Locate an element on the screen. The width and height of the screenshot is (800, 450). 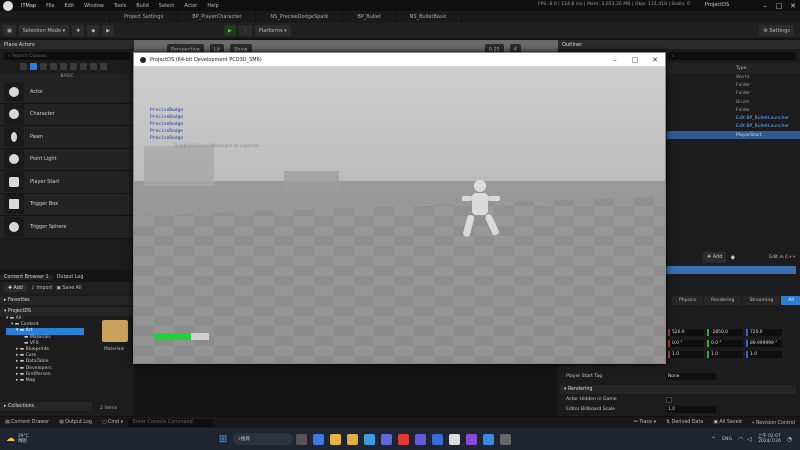
tab-bp-playercharacter: BP_PlayerCharacter is located at coordinates (217, 17).